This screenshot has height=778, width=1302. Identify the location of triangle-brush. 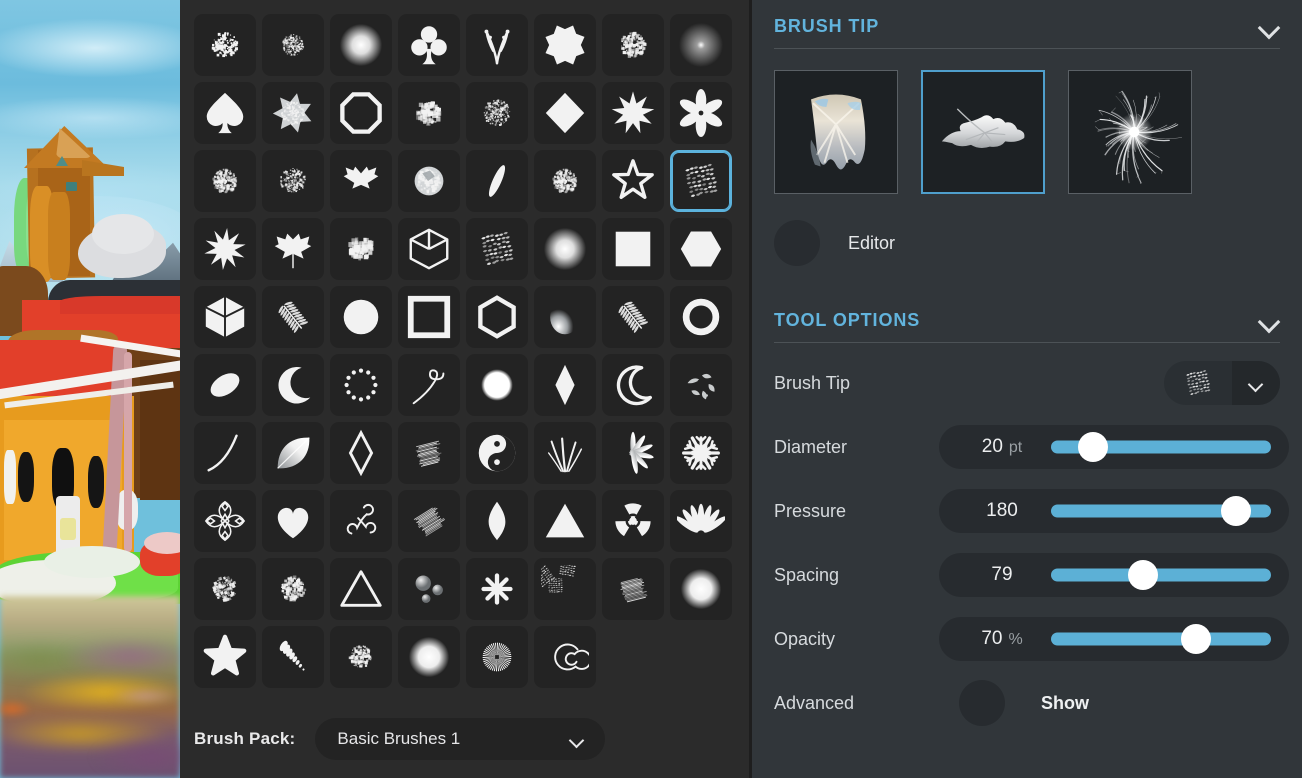
(565, 521).